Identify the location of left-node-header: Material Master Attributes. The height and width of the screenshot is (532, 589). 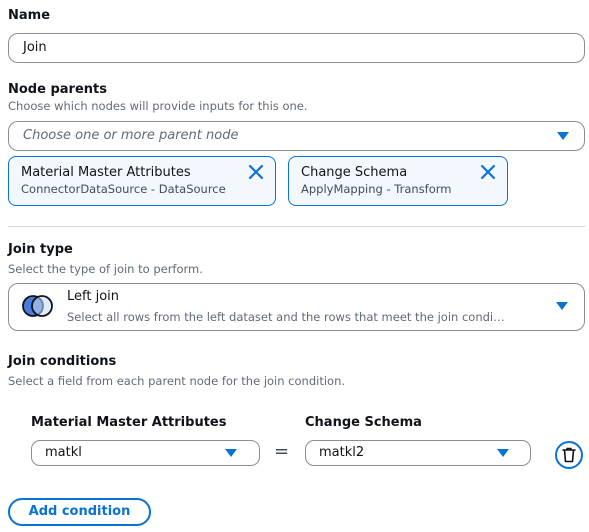
(129, 422).